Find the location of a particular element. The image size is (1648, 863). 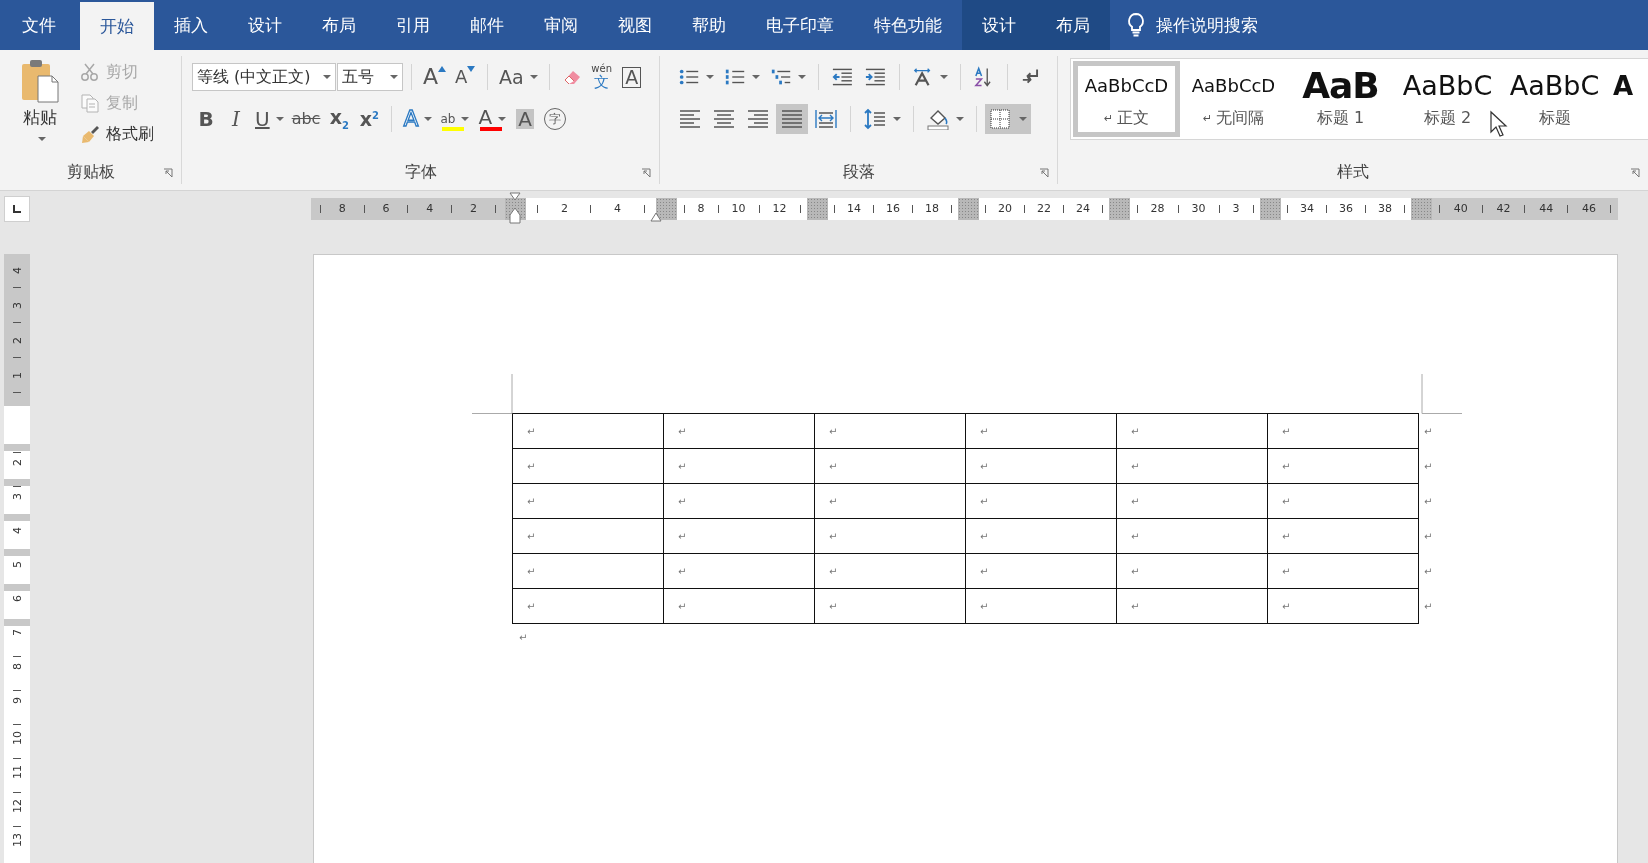

ribbon-tab: 特色功能 is located at coordinates (908, 25).